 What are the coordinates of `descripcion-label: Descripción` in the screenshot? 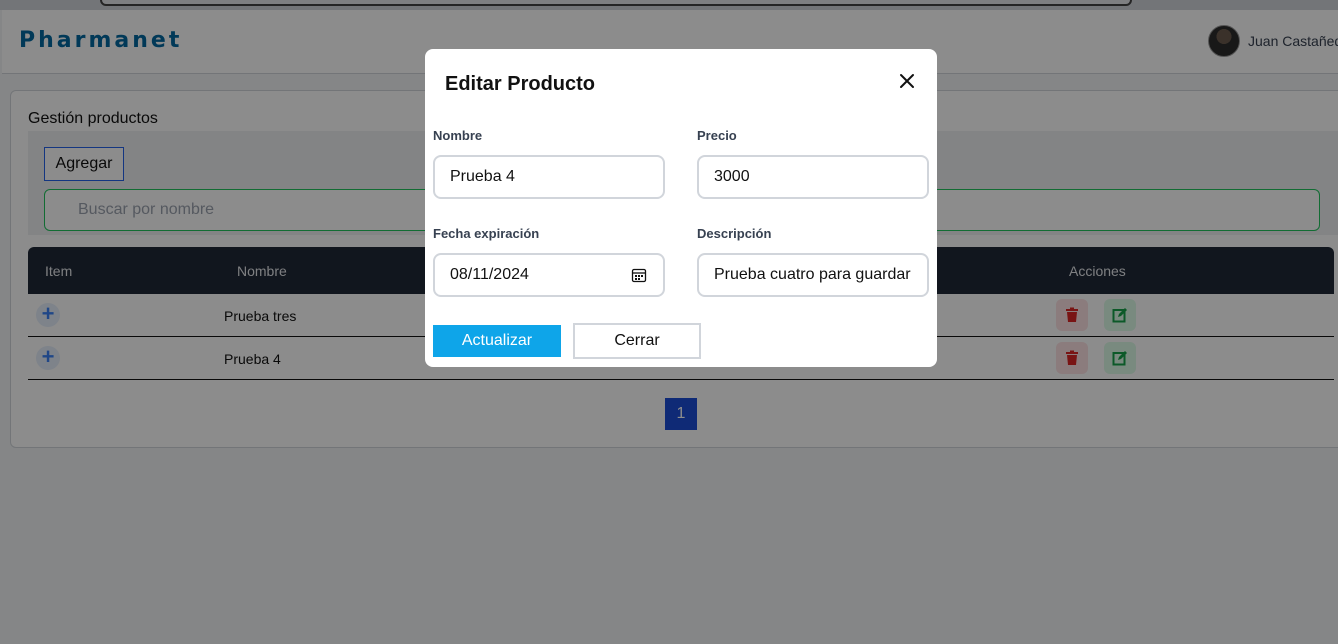 It's located at (734, 233).